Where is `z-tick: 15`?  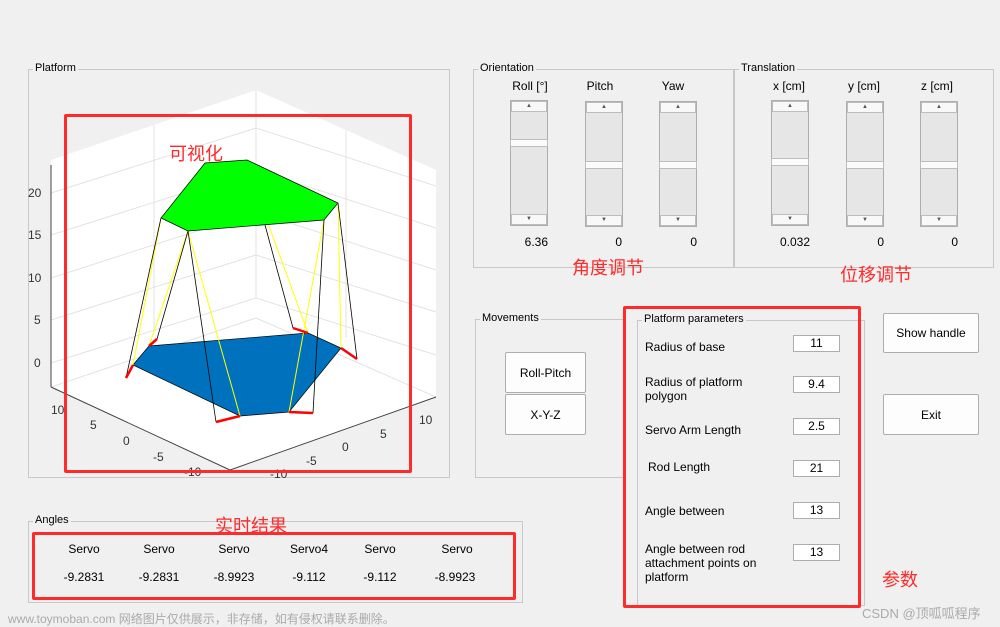 z-tick: 15 is located at coordinates (35, 235).